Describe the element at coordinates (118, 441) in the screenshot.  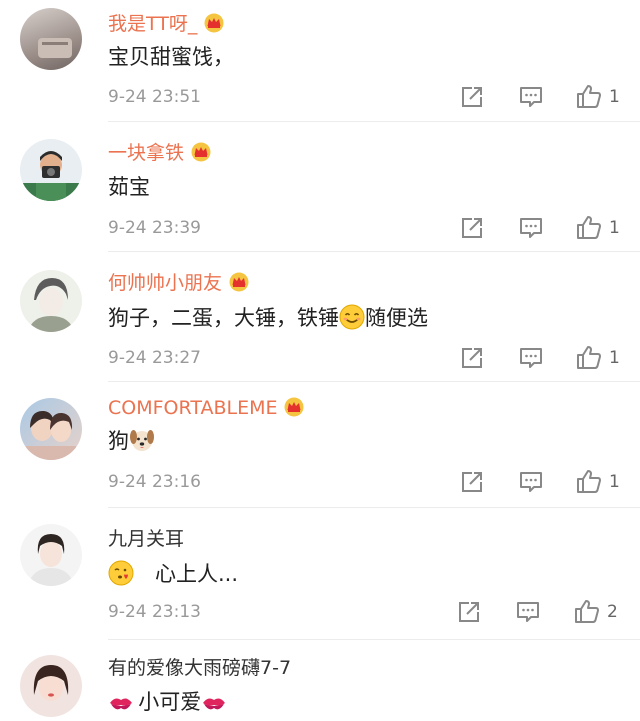
I see `comment-text-part: 狗` at that location.